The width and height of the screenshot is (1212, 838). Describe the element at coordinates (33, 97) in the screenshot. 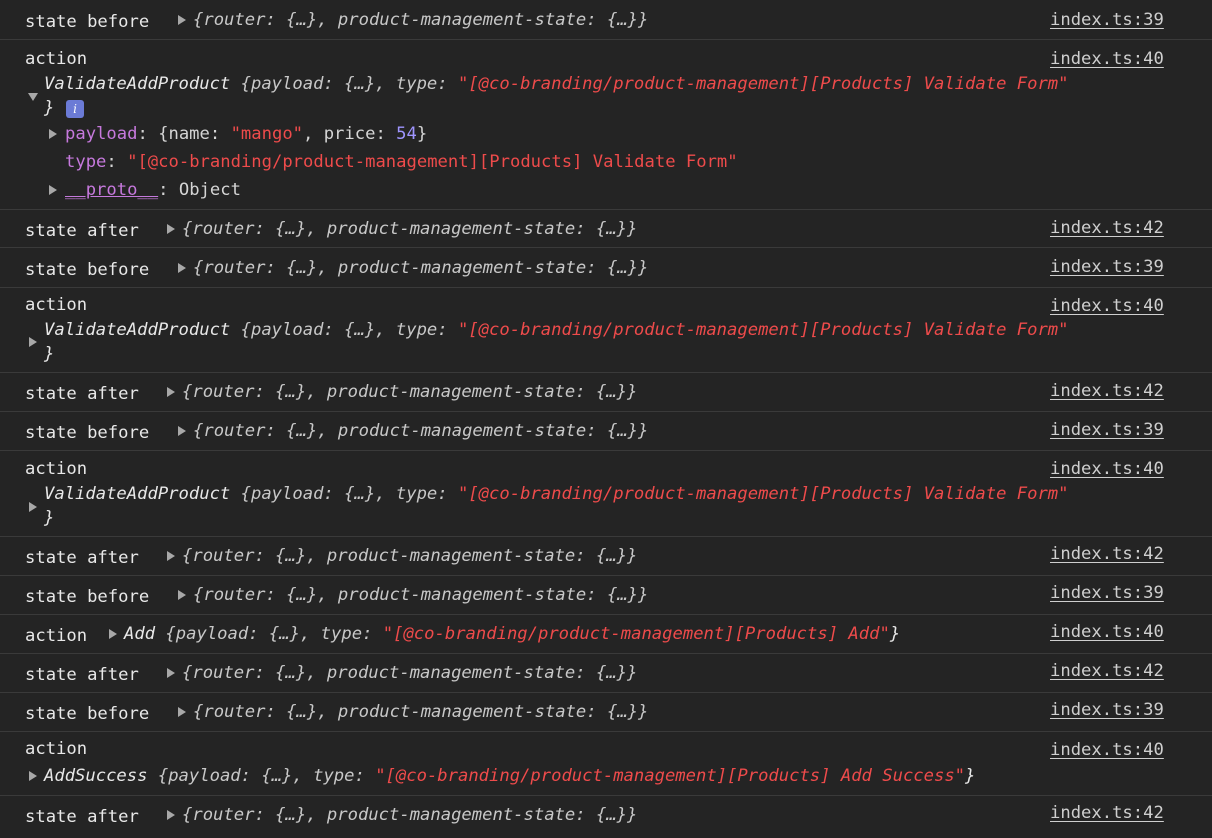

I see `collapse-triangle-icon` at that location.